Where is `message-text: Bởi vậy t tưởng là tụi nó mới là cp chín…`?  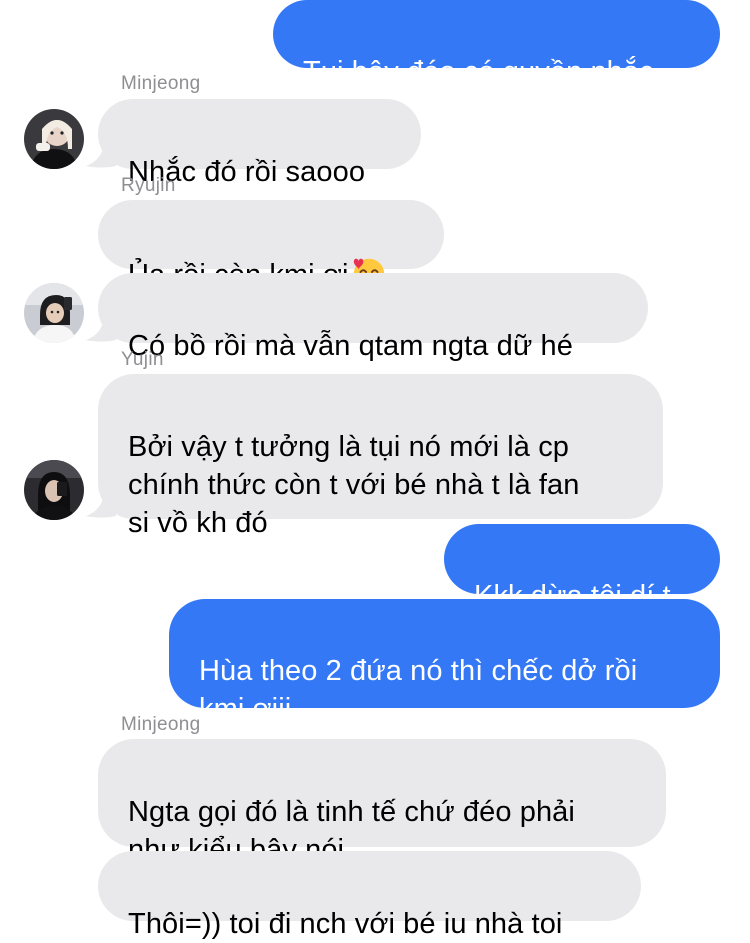
message-text: Bởi vậy t tưởng là tụi nó mới là cp chín… is located at coordinates (354, 485).